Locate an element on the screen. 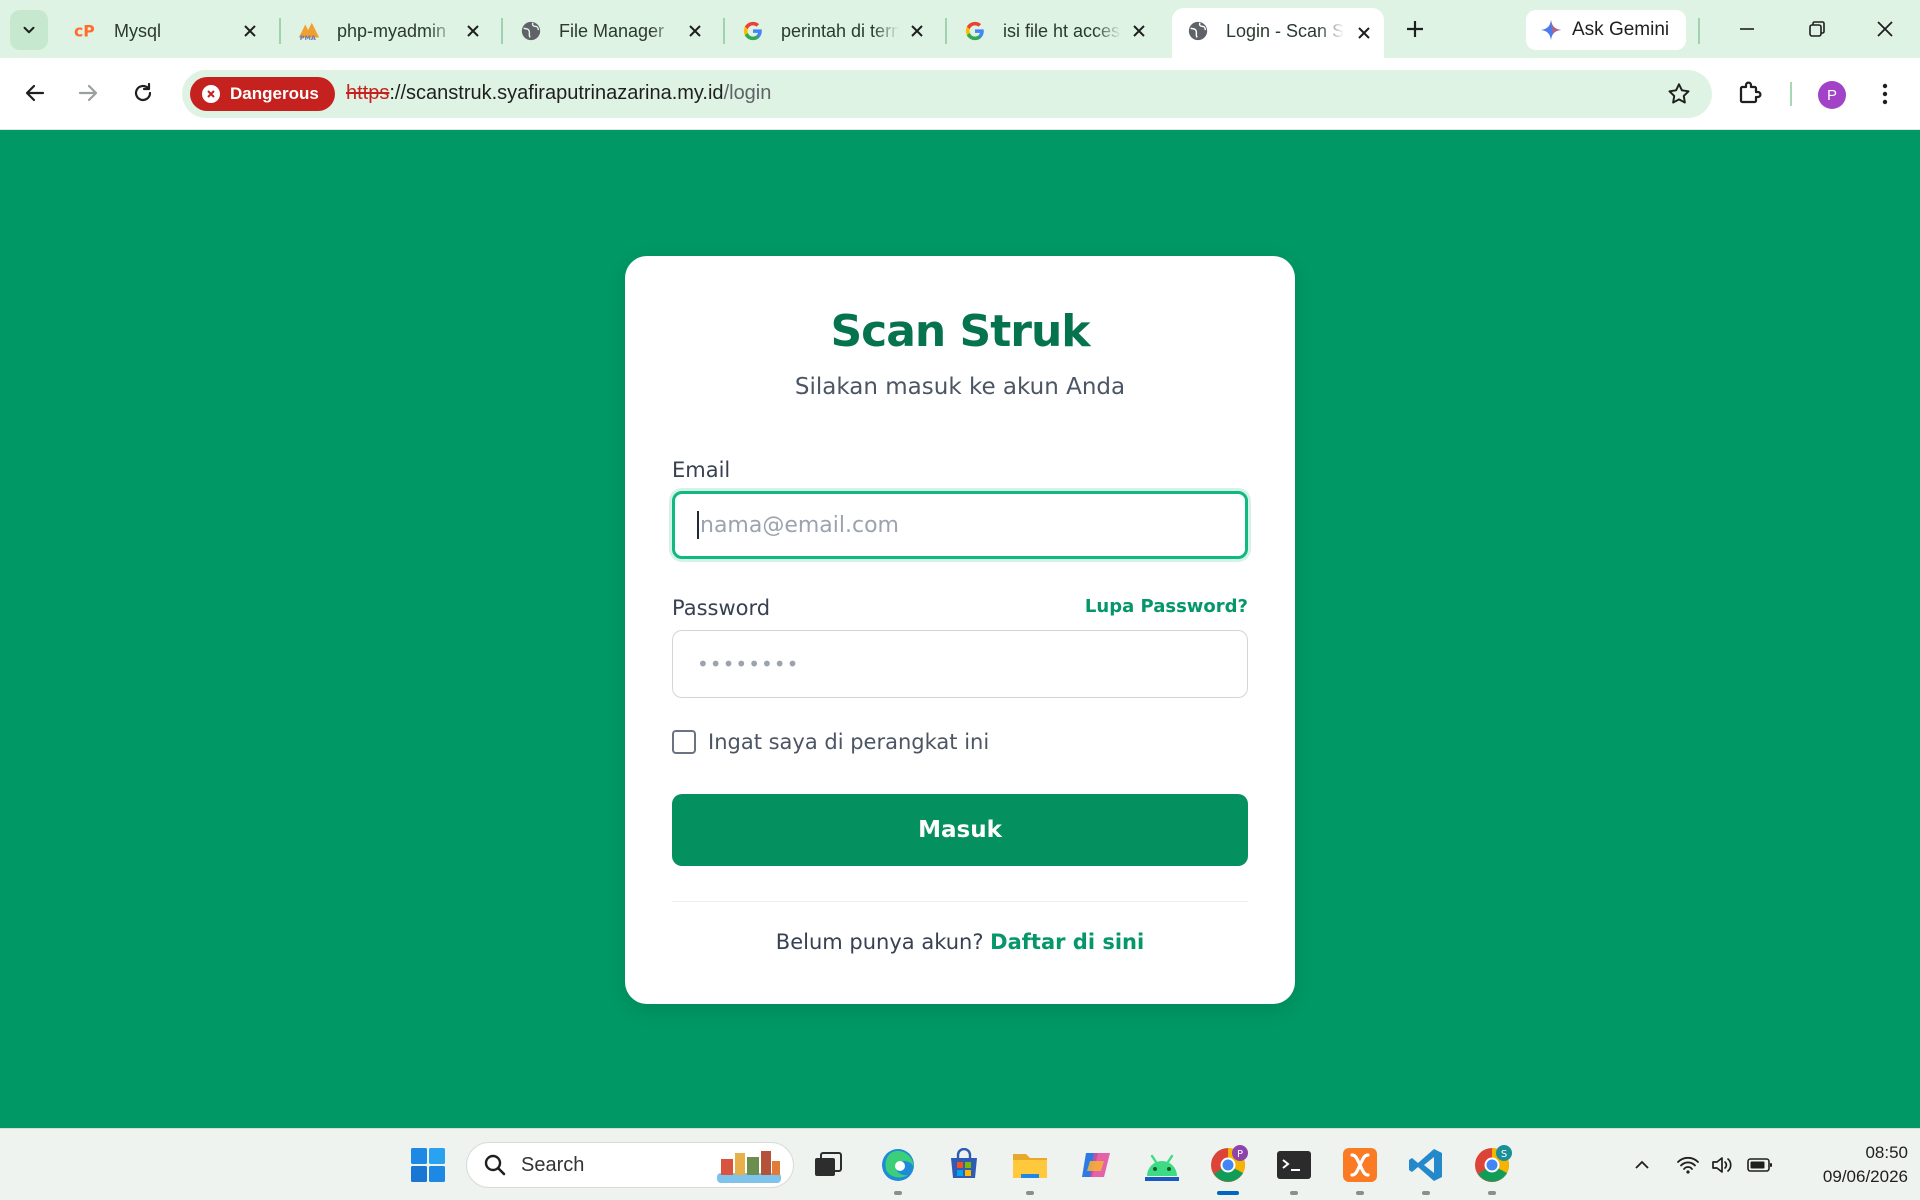 The width and height of the screenshot is (1920, 1200). system-clock: 08:50 09/06/2026 is located at coordinates (1843, 1165).